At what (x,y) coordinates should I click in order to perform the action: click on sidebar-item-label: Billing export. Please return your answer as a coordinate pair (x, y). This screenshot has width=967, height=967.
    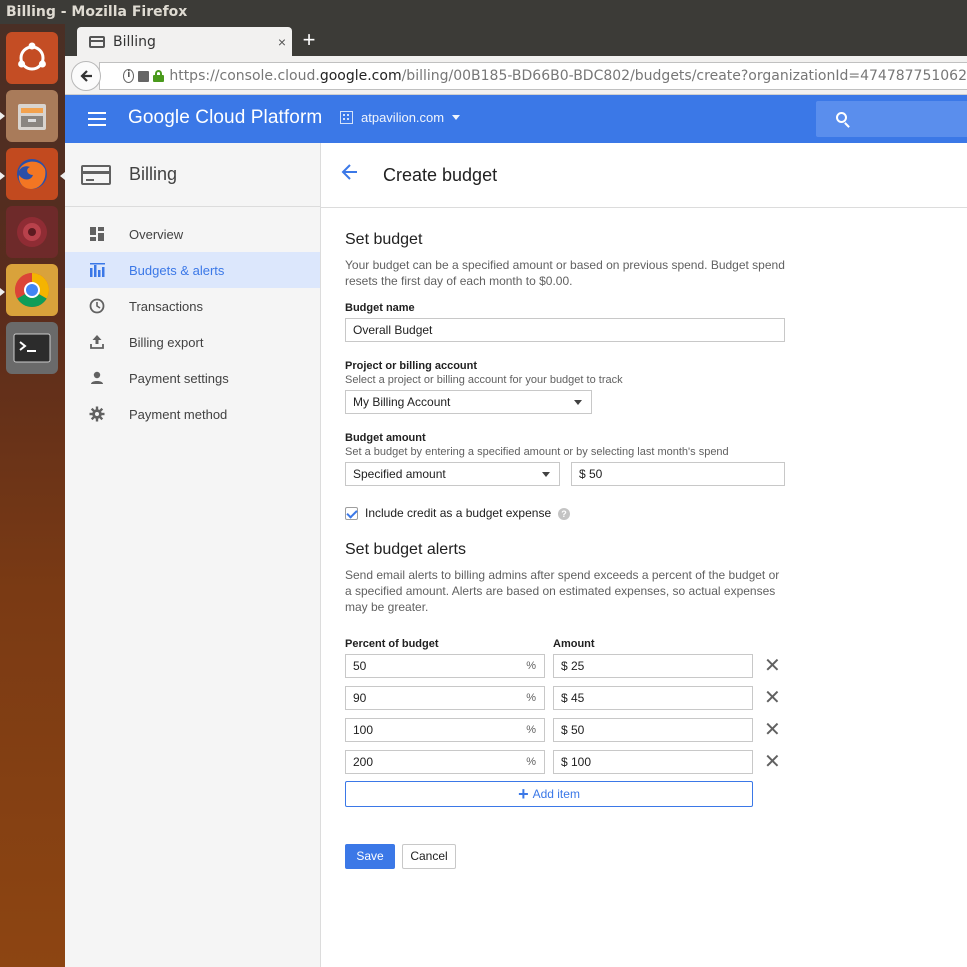
    Looking at the image, I should click on (166, 342).